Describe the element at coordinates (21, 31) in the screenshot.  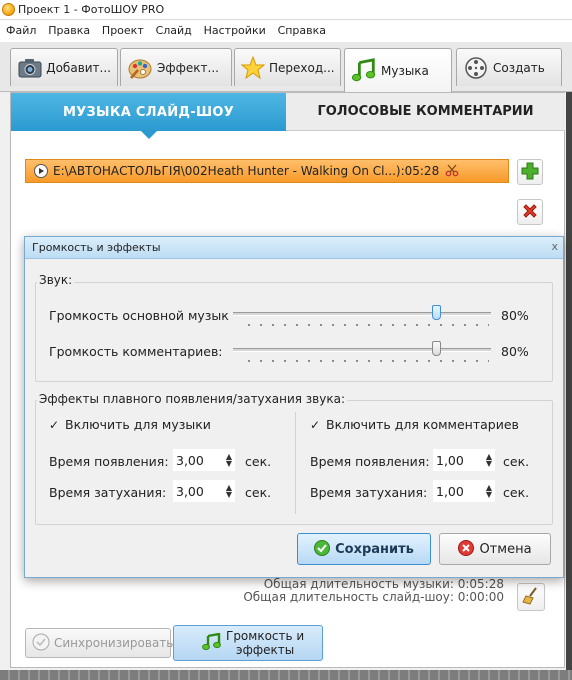
I see `menu-file: Файл` at that location.